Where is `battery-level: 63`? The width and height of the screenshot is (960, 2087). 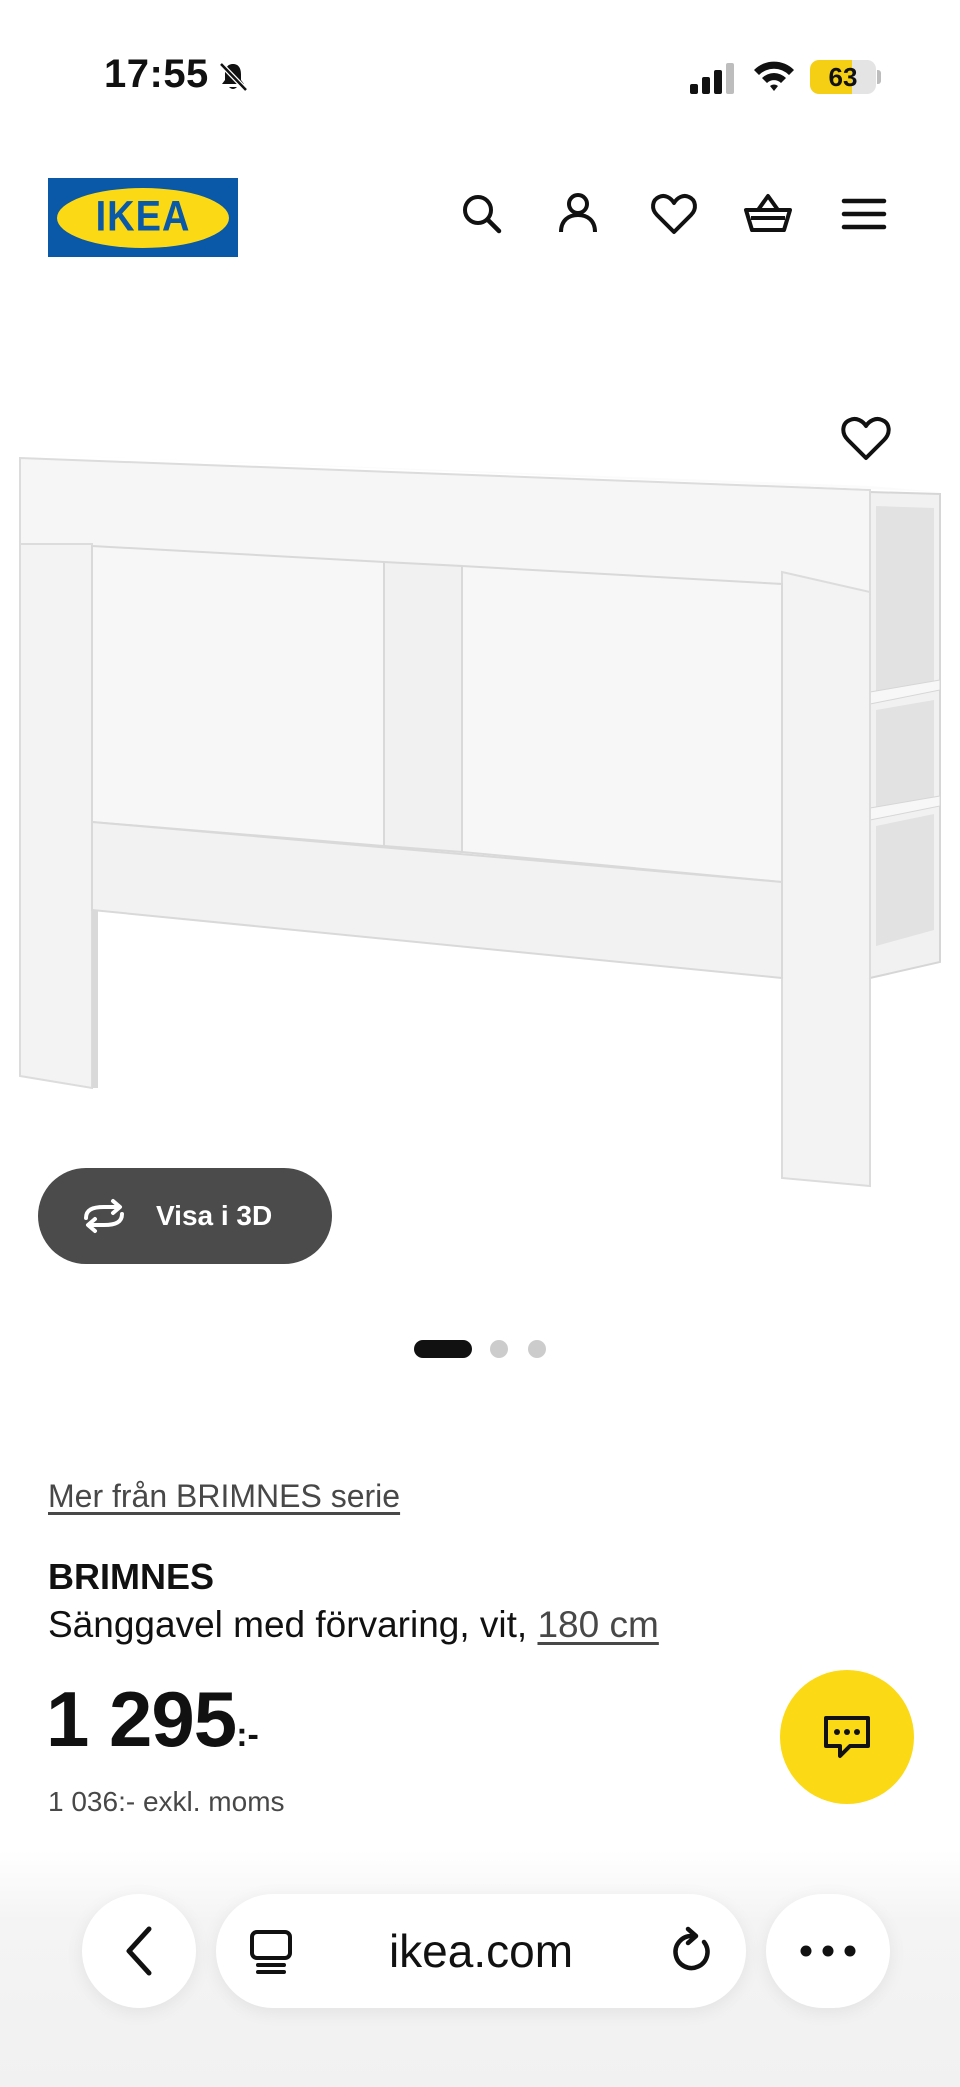 battery-level: 63 is located at coordinates (843, 76).